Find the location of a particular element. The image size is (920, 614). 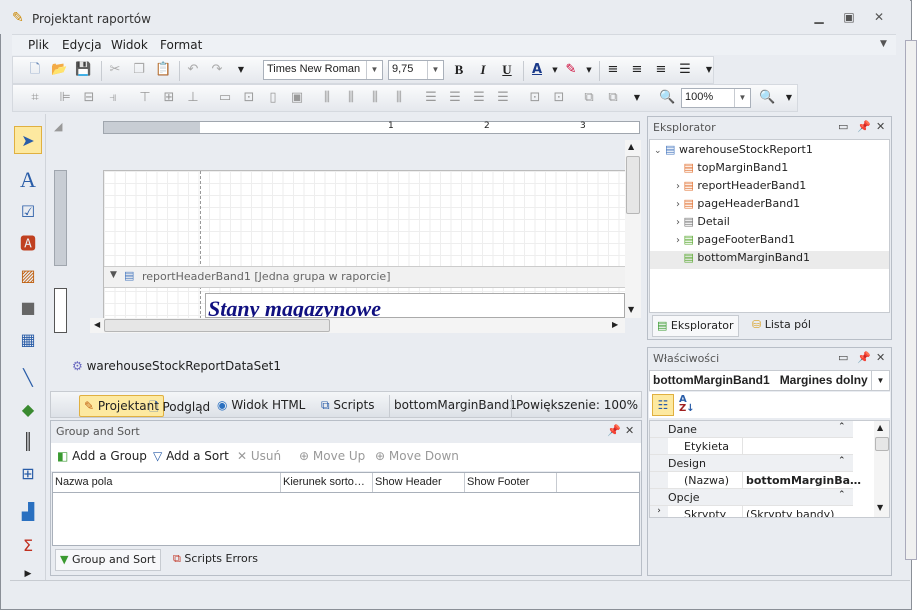

label-tool-icon: A is located at coordinates (28, 180).